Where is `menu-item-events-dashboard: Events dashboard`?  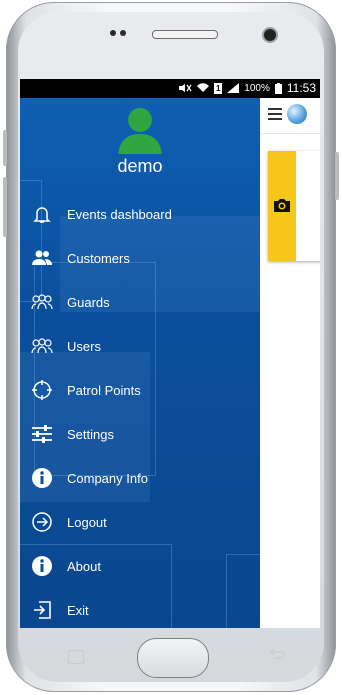 menu-item-events-dashboard: Events dashboard is located at coordinates (140, 214).